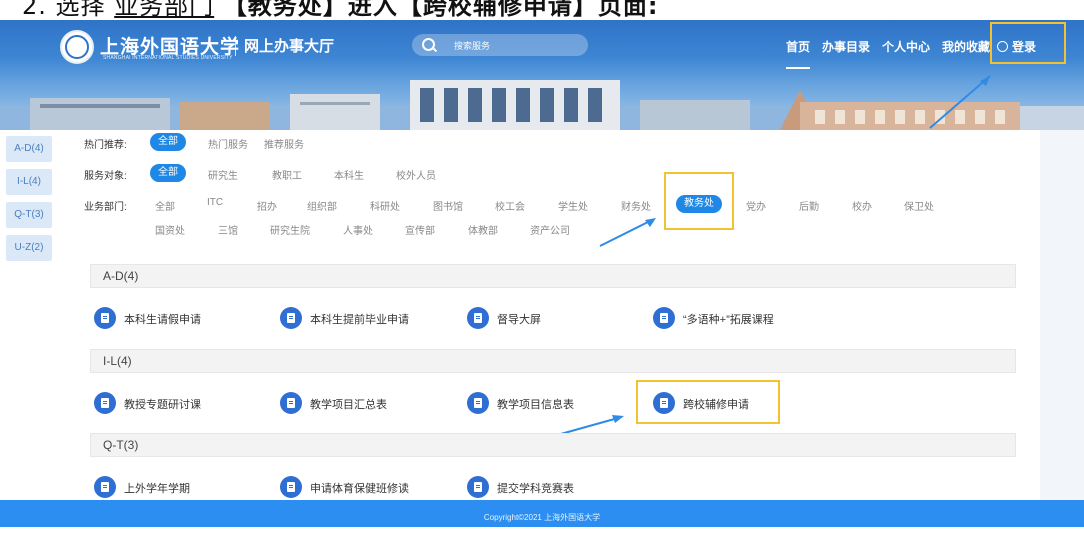  I want to click on login-highlight-box, so click(1028, 43).